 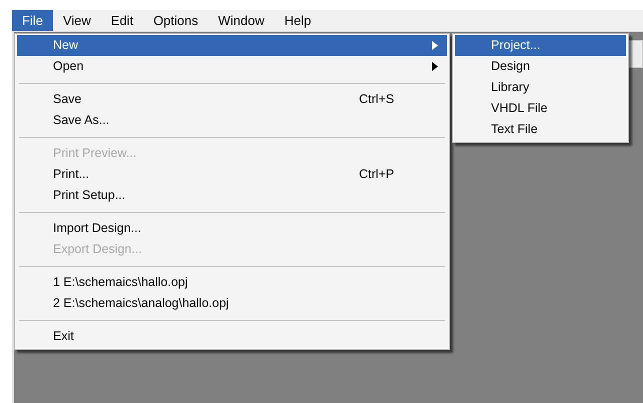 I want to click on menu-item: Save Ctrl+S, so click(x=232, y=99).